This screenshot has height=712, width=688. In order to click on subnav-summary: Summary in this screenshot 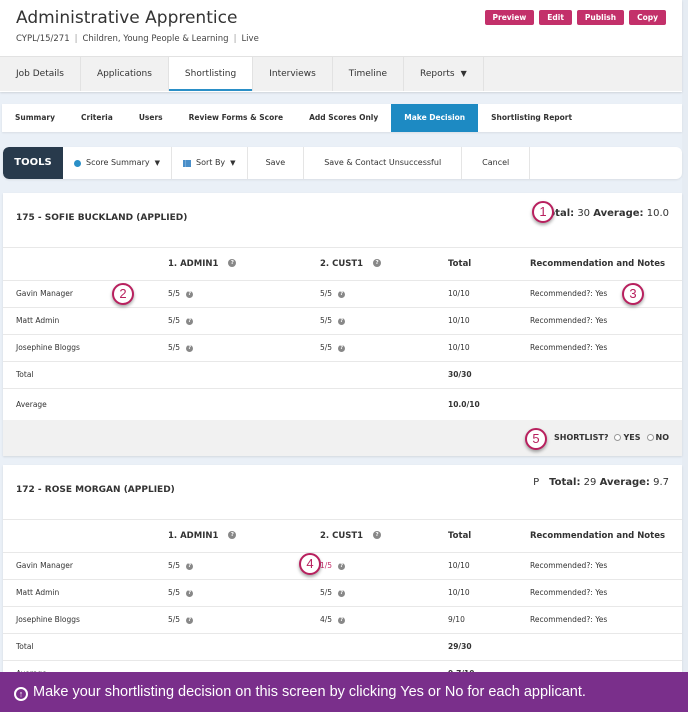, I will do `click(35, 118)`.